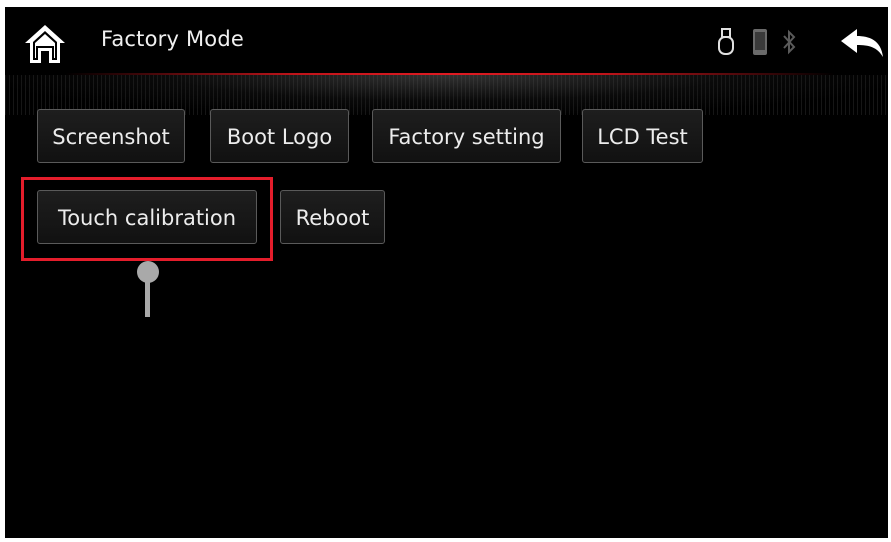 This screenshot has width=891, height=542. Describe the element at coordinates (147, 298) in the screenshot. I see `callout-pointer-line` at that location.